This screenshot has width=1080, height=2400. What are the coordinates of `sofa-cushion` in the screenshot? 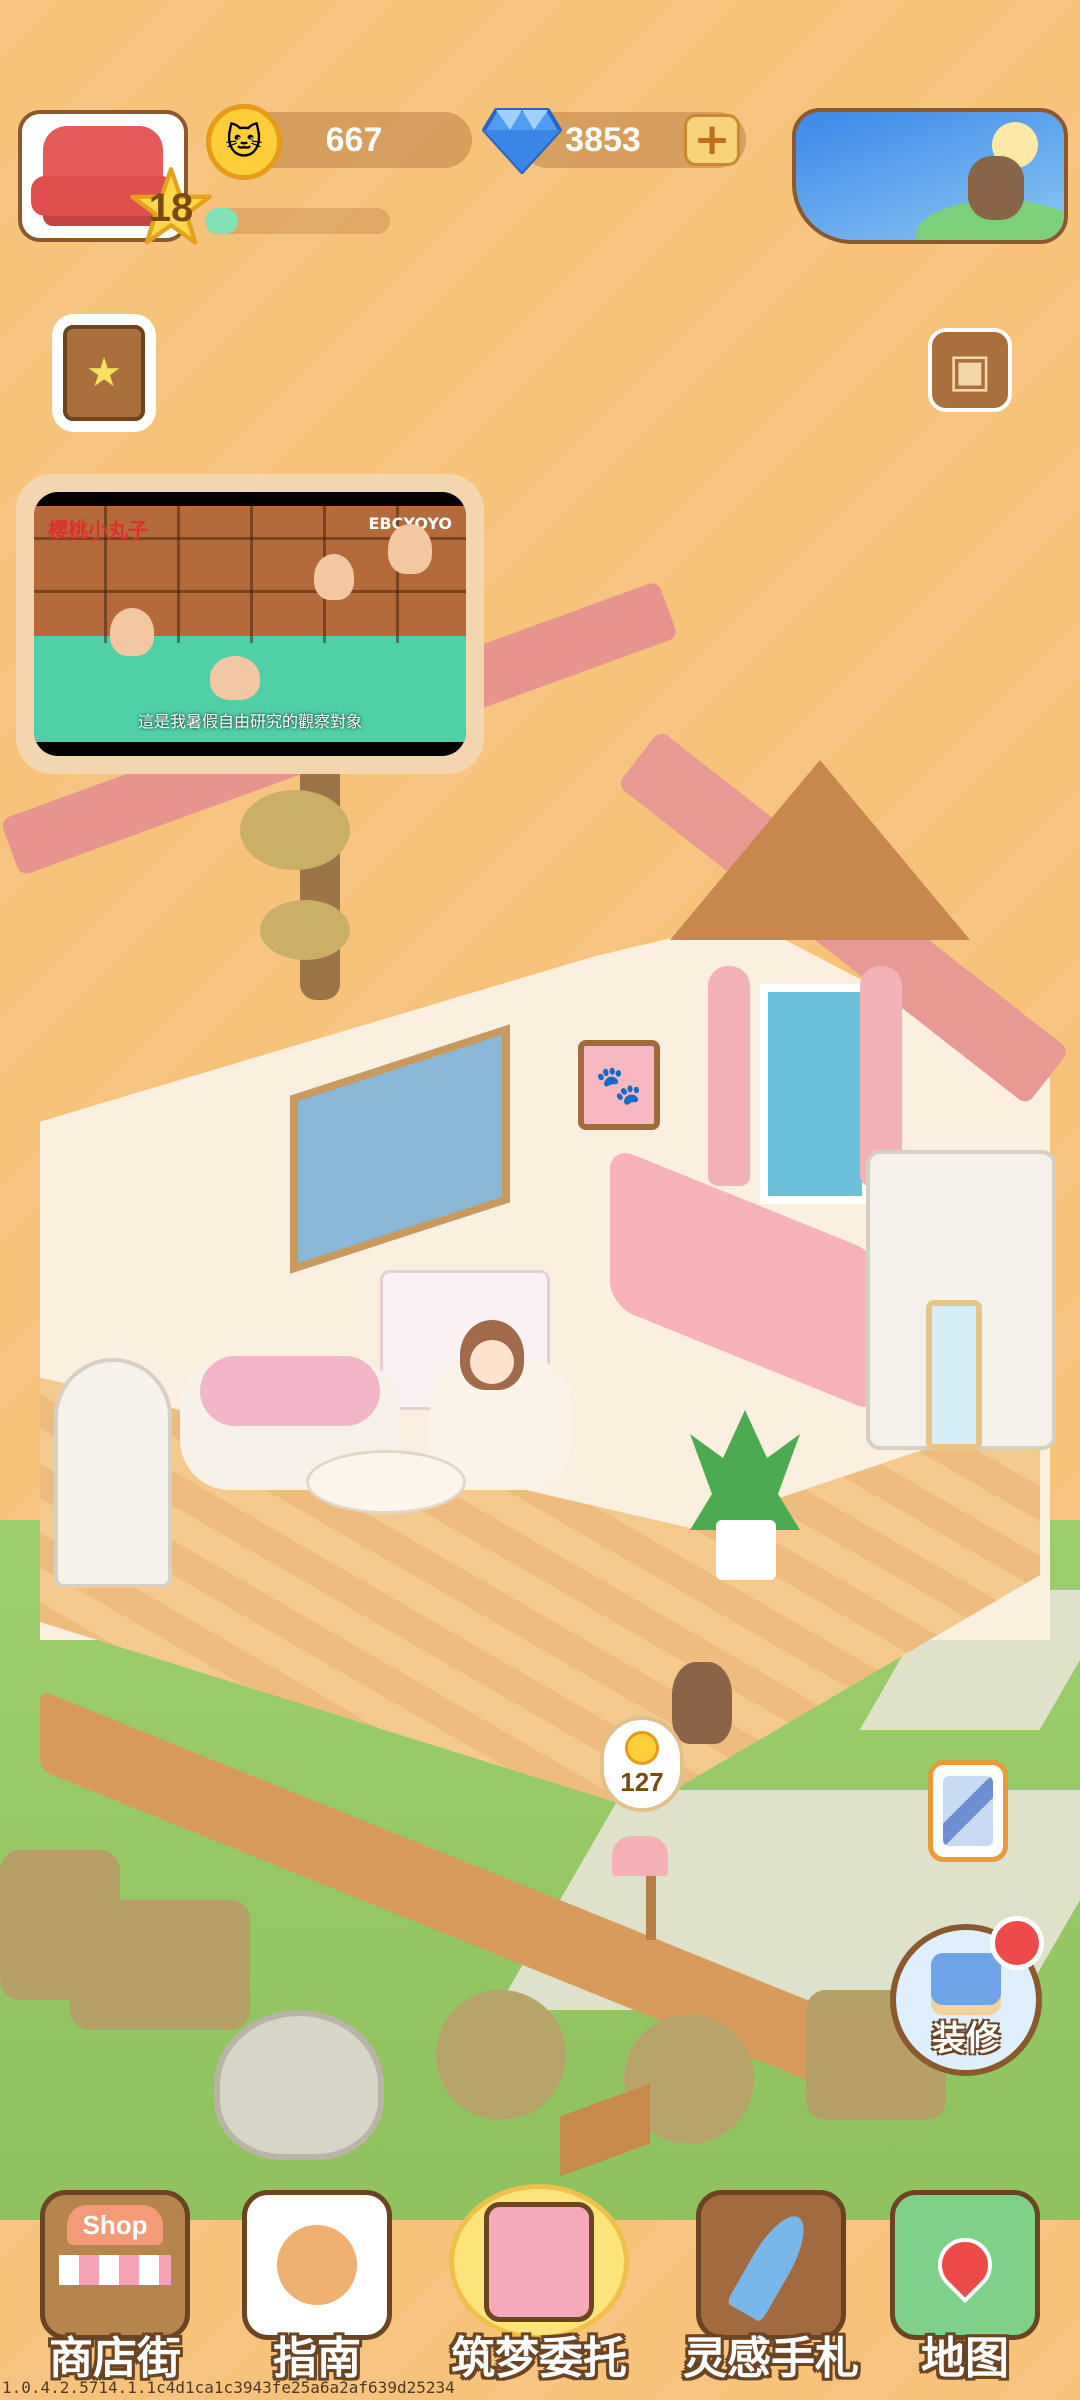 It's located at (290, 1391).